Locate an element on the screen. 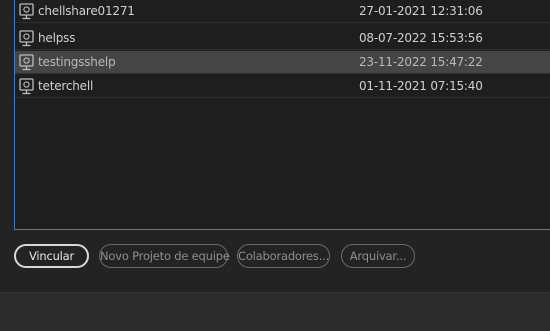 This screenshot has width=550, height=331. project-name: teterchell is located at coordinates (66, 86).